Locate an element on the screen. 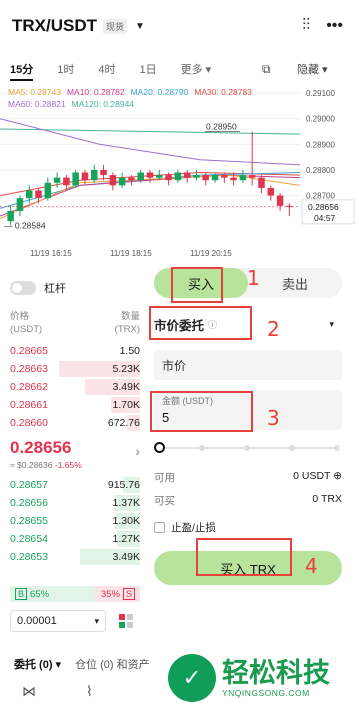 This screenshot has width=355, height=703. buy-sell-ratio: B 65% 35% S is located at coordinates (75, 594).